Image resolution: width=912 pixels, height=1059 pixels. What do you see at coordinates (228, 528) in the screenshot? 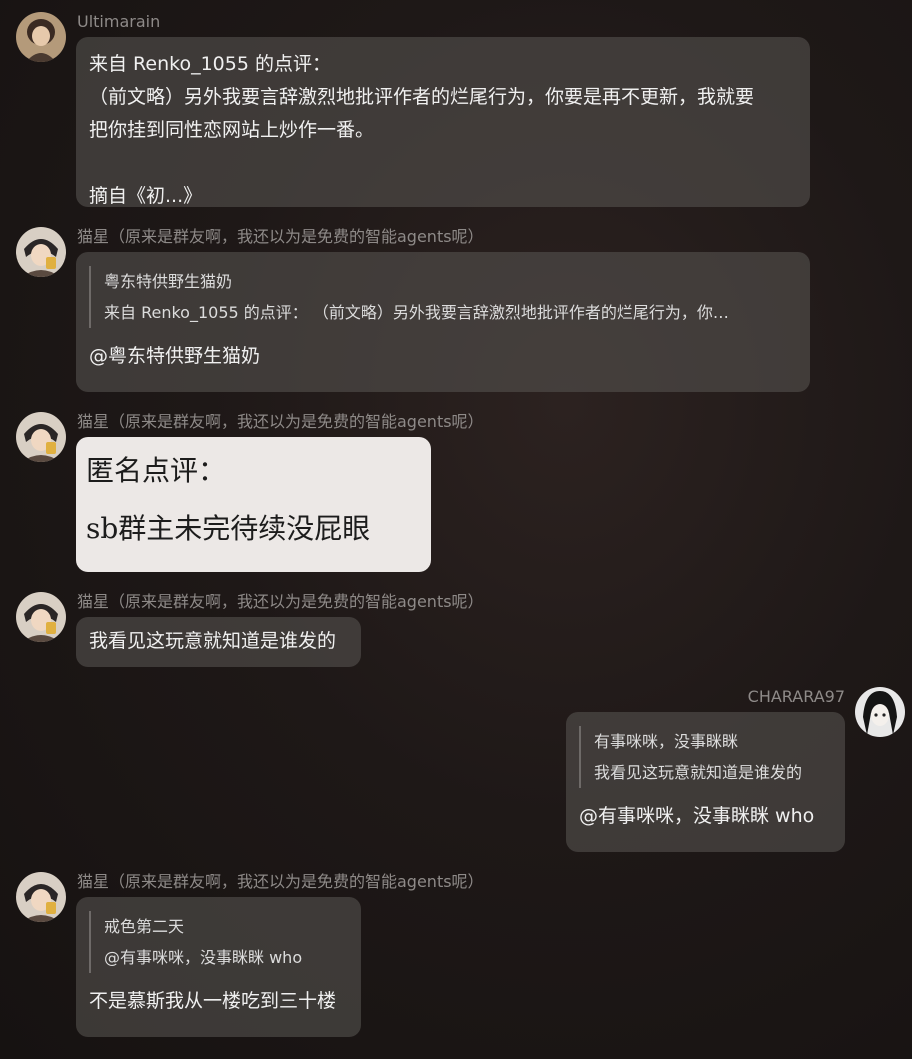
I see `image-body: sb群主未完待续没屁眼` at bounding box center [228, 528].